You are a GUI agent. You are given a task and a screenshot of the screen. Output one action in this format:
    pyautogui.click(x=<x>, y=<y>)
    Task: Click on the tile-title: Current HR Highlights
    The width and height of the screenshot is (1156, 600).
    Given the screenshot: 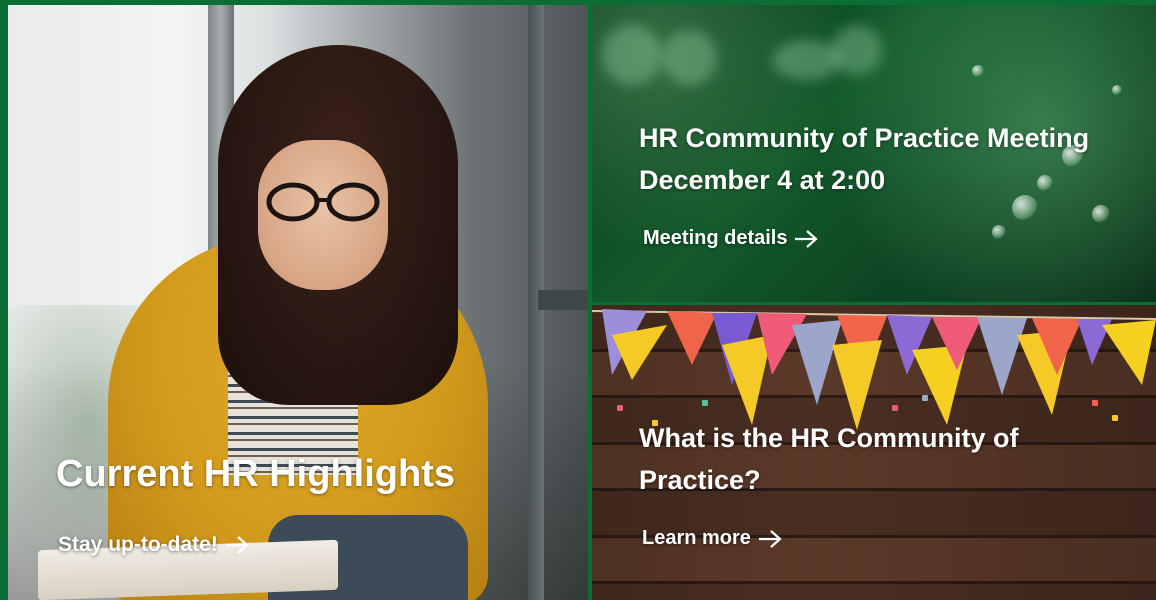 What is the action you would take?
    pyautogui.click(x=255, y=474)
    